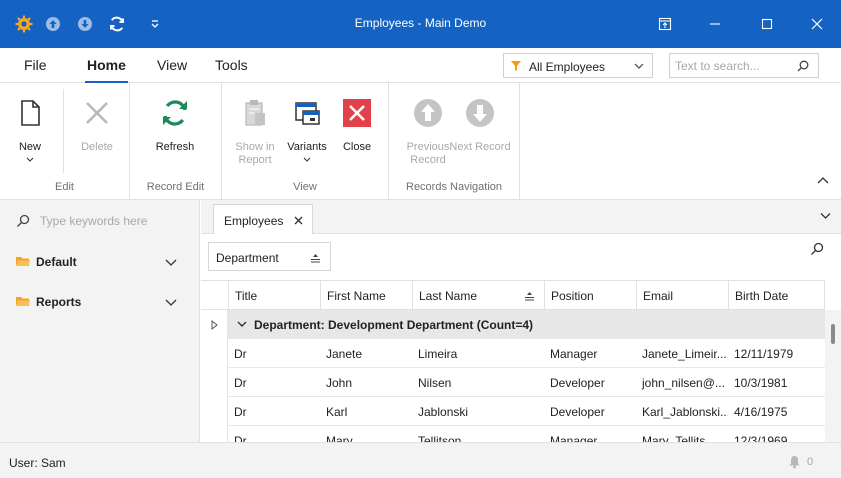  What do you see at coordinates (307, 128) in the screenshot?
I see `variants-button: Variants` at bounding box center [307, 128].